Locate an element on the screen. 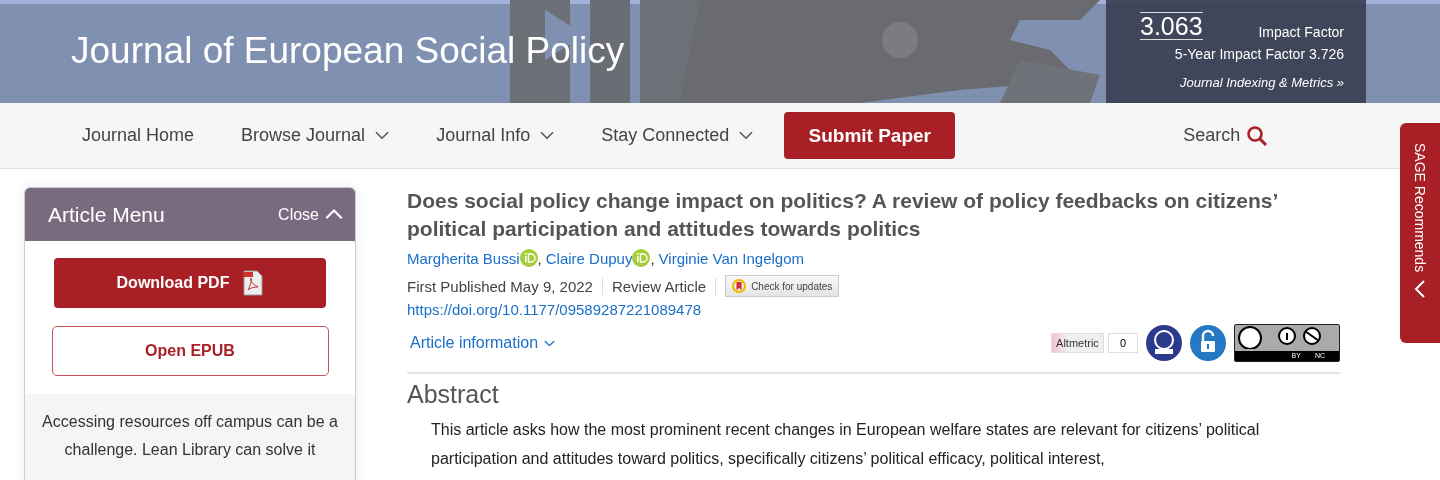  choice-seal-icon is located at coordinates (1164, 343).